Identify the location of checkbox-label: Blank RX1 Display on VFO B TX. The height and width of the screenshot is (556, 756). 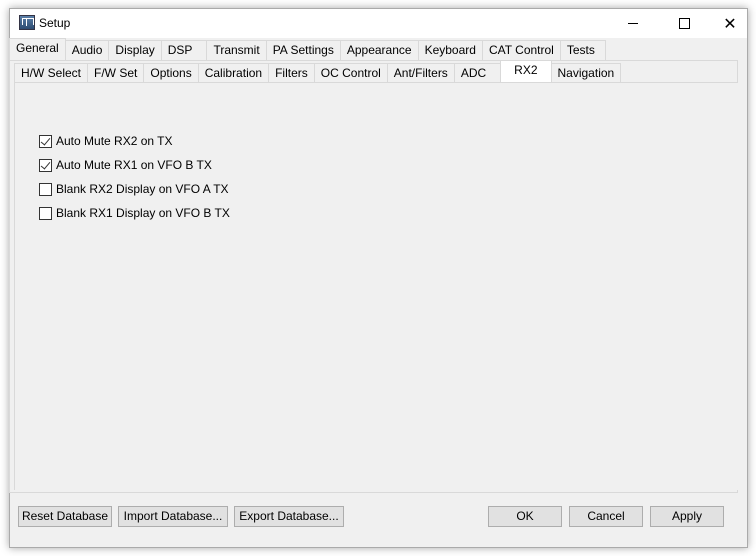
(143, 213).